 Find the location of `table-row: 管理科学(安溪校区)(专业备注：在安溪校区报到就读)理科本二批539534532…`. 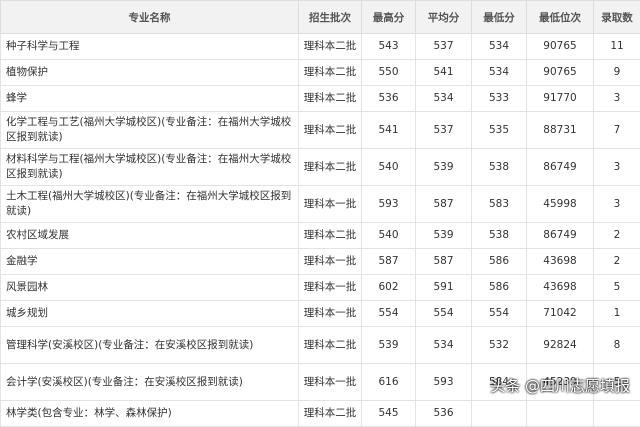

table-row: 管理科学(安溪校区)(专业备注：在安溪校区报到就读)理科本二批539534532… is located at coordinates (320, 345).